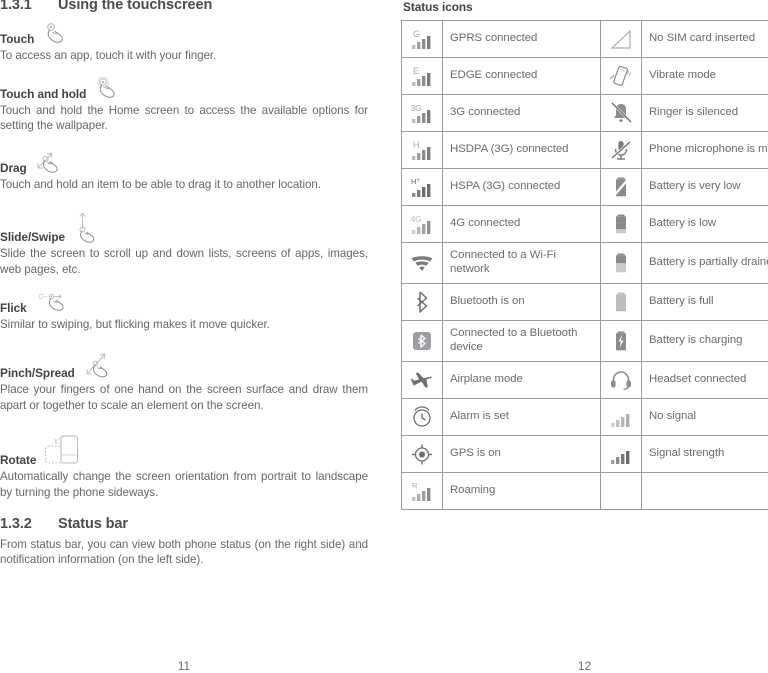 This screenshot has height=673, width=768. Describe the element at coordinates (521, 416) in the screenshot. I see `icon-label: Alarm is set` at that location.